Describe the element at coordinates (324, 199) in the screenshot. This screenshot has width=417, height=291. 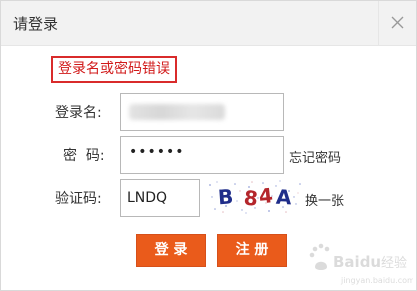
I see `refresh-captcha-link: 换一张` at that location.